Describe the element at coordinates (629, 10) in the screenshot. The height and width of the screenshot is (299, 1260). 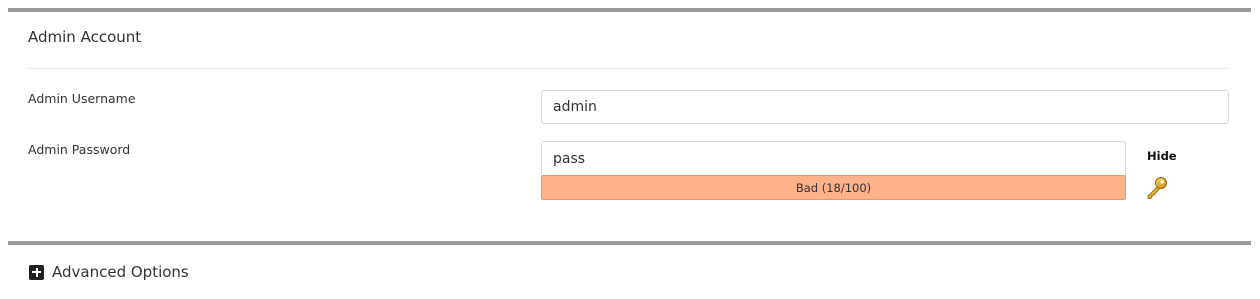
I see `section-divider-top` at that location.